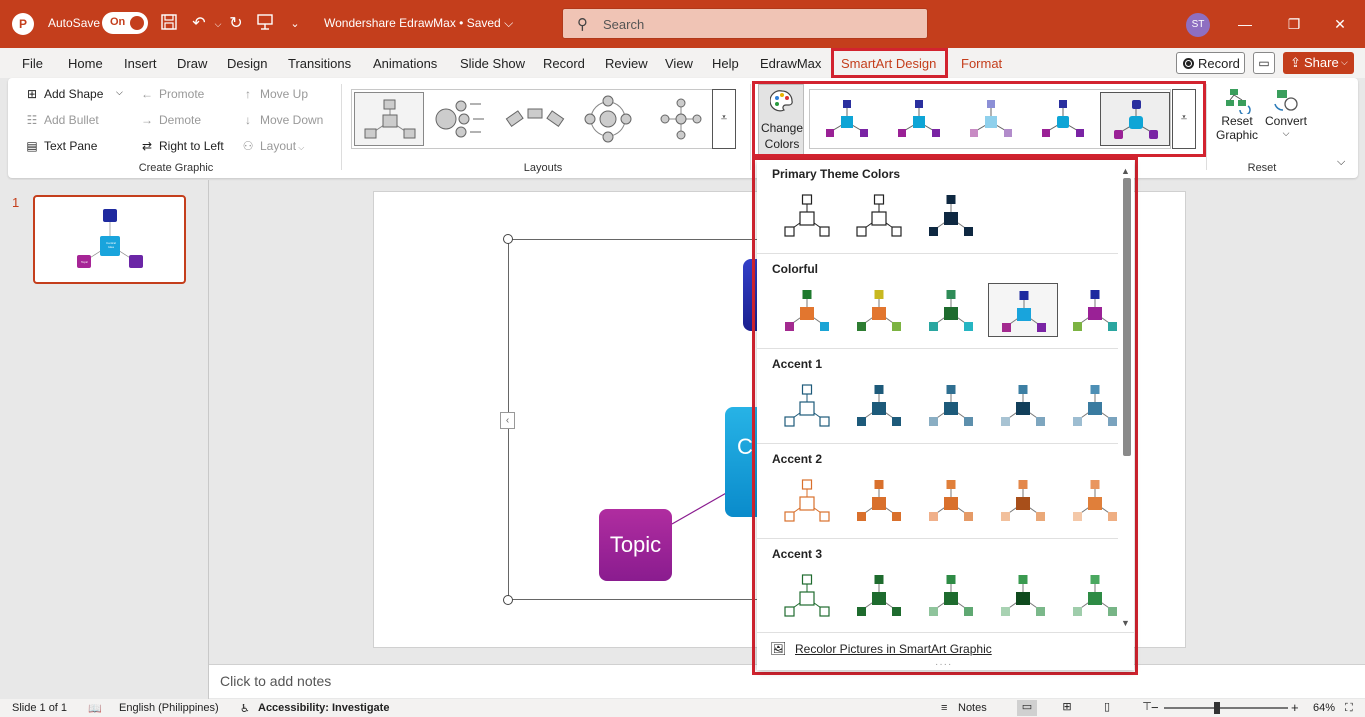  Describe the element at coordinates (1237, 119) in the screenshot. I see `reset-graphic-button: Reset Graphic` at that location.